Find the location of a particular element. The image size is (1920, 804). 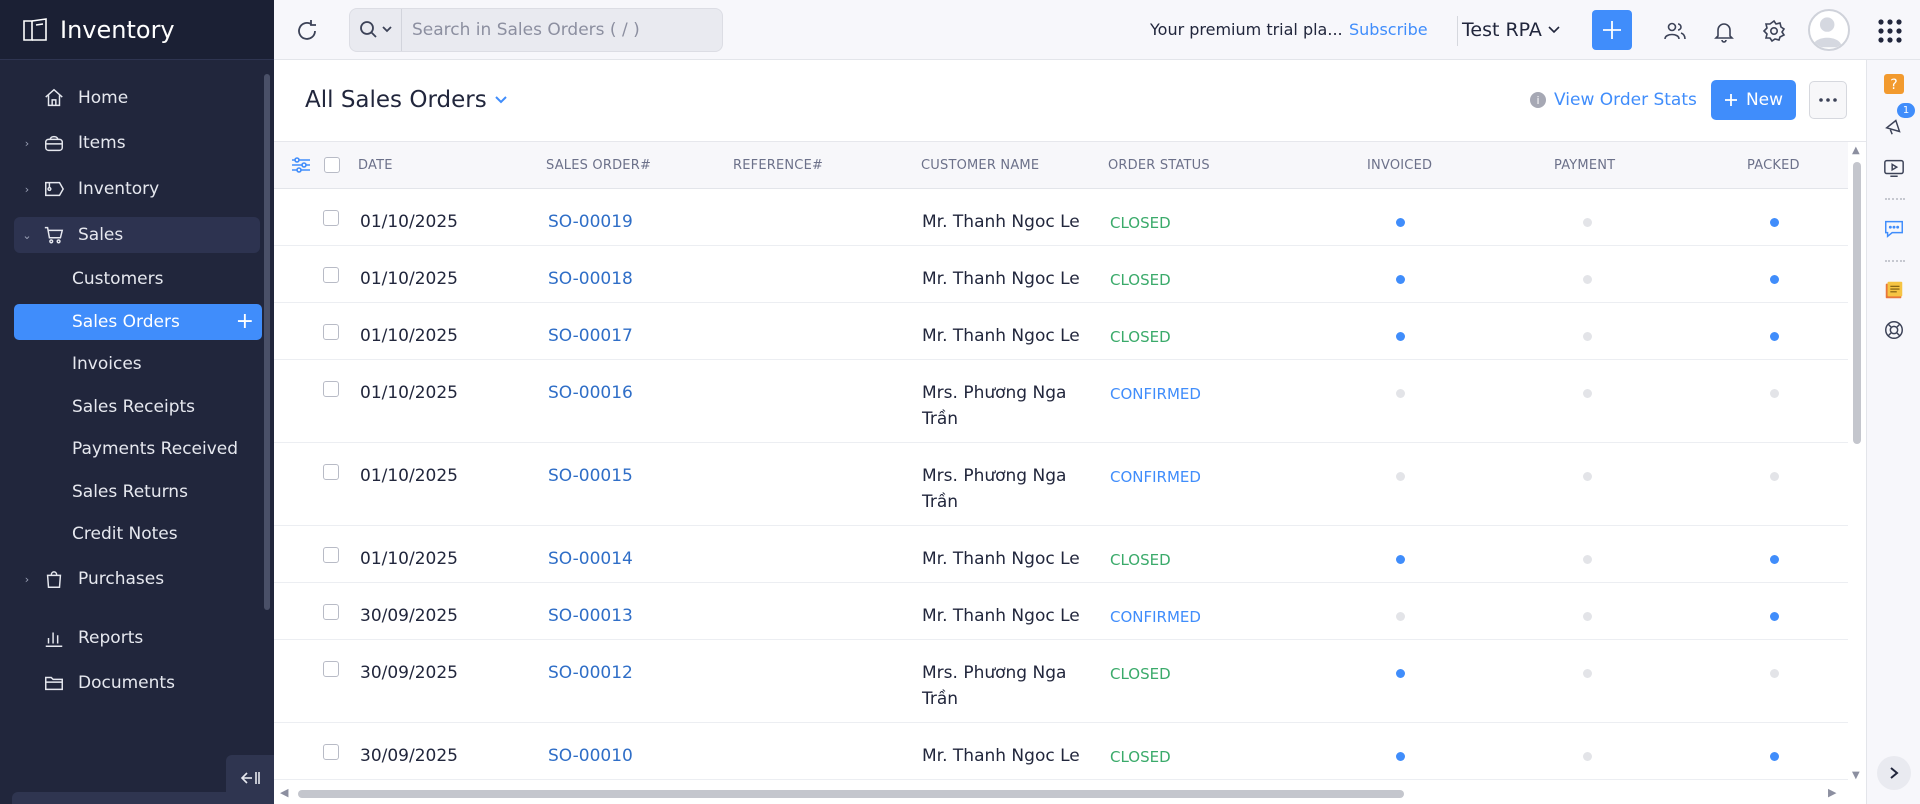

column-header-reference: REFERENCE# is located at coordinates (778, 165).